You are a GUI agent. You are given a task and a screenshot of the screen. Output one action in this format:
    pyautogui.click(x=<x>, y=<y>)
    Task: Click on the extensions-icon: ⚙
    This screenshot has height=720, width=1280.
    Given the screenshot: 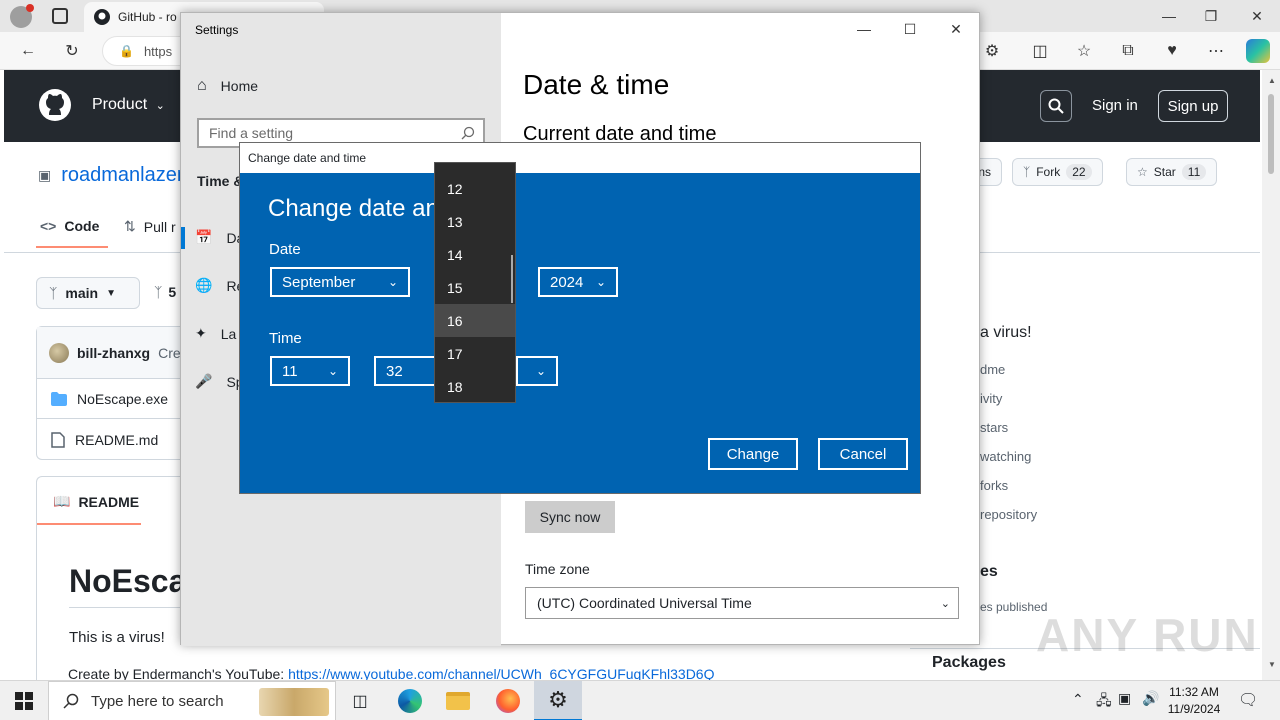 What is the action you would take?
    pyautogui.click(x=992, y=51)
    